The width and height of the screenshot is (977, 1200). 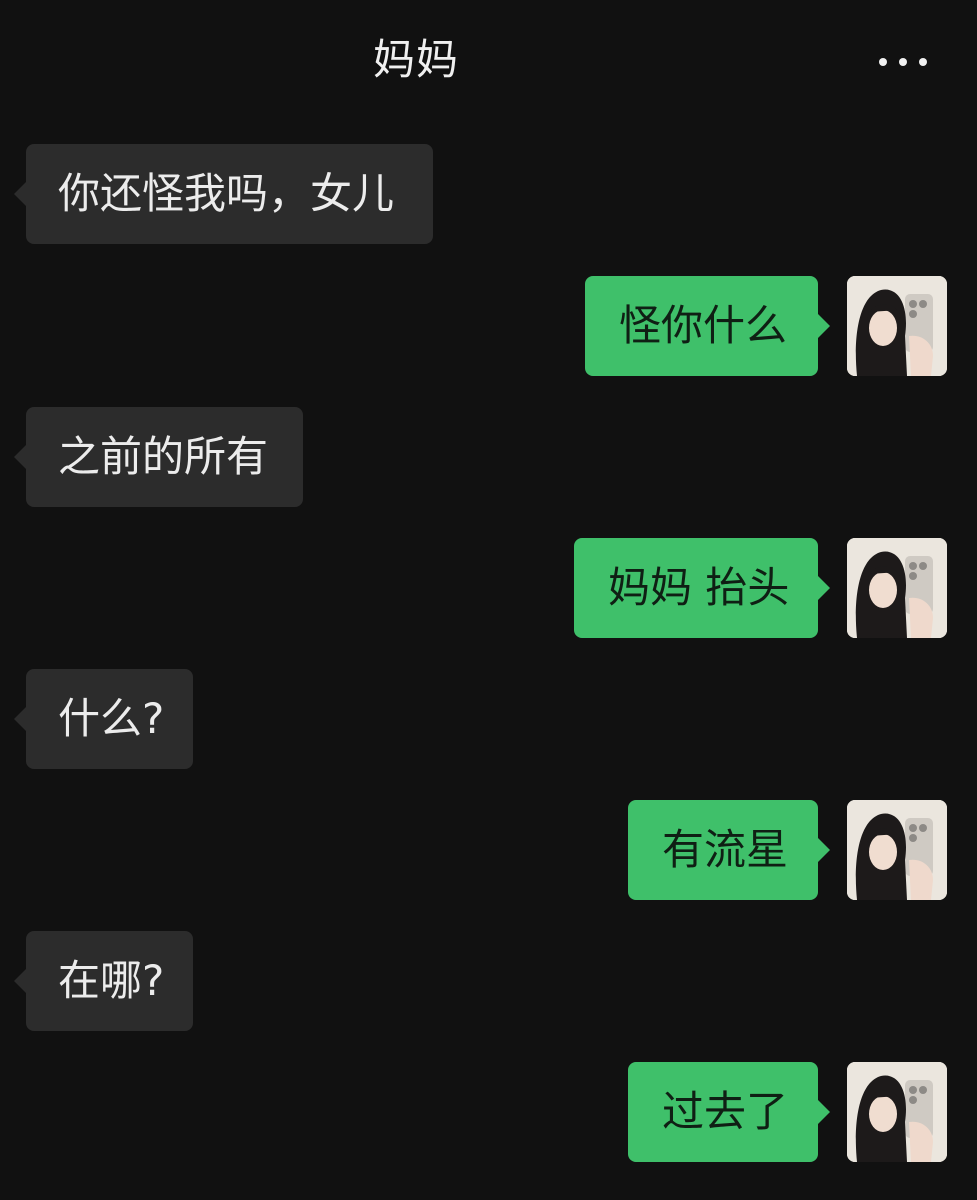 I want to click on message-bubble-outgoing: 妈妈 抬头, so click(x=696, y=588).